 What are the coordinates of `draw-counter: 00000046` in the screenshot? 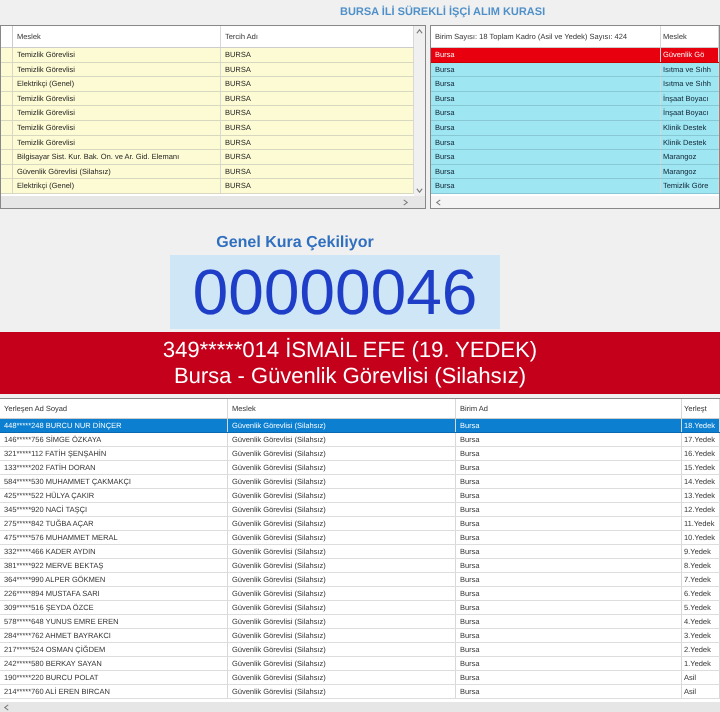 It's located at (335, 292).